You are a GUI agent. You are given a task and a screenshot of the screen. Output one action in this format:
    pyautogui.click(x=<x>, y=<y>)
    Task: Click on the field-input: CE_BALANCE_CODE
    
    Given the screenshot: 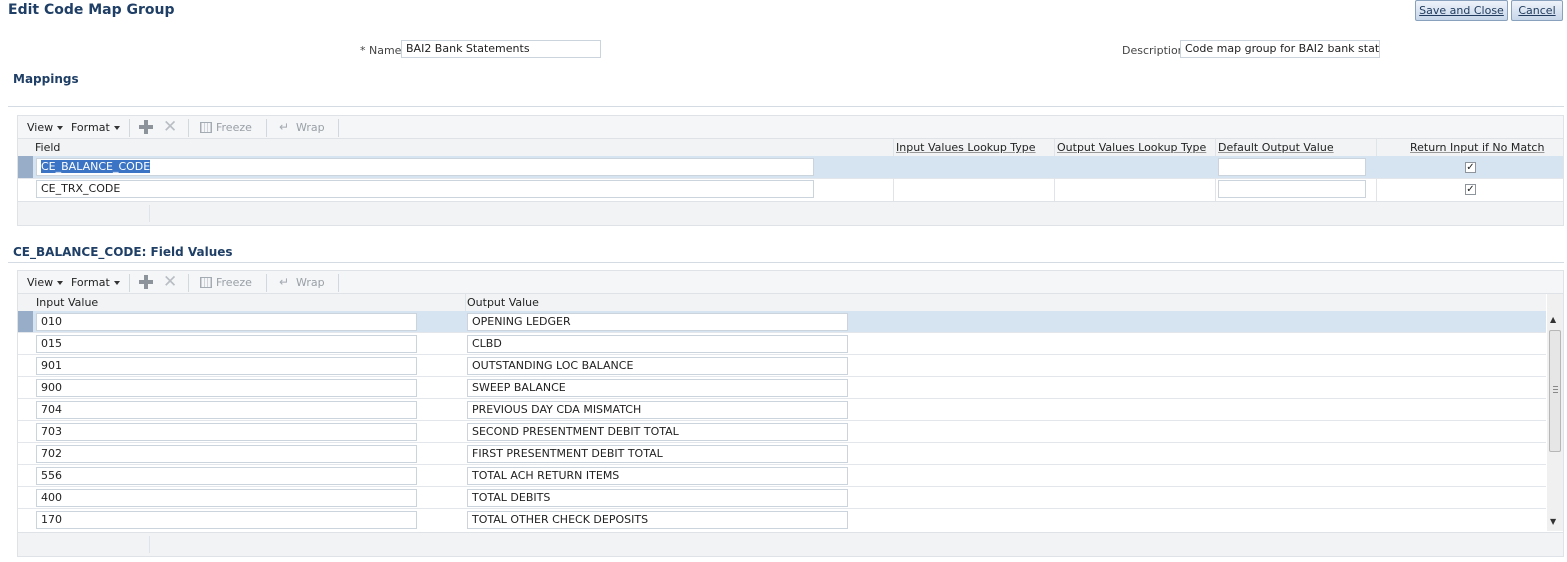 What is the action you would take?
    pyautogui.click(x=425, y=167)
    